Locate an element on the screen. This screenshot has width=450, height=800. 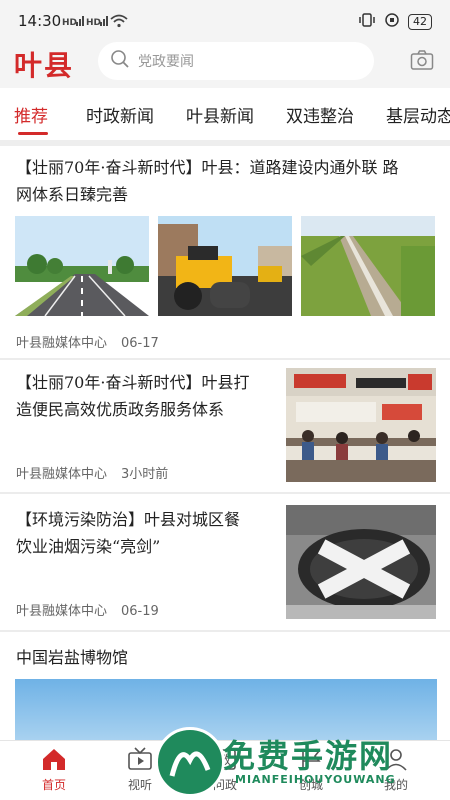
search-icon is located at coordinates (120, 61).